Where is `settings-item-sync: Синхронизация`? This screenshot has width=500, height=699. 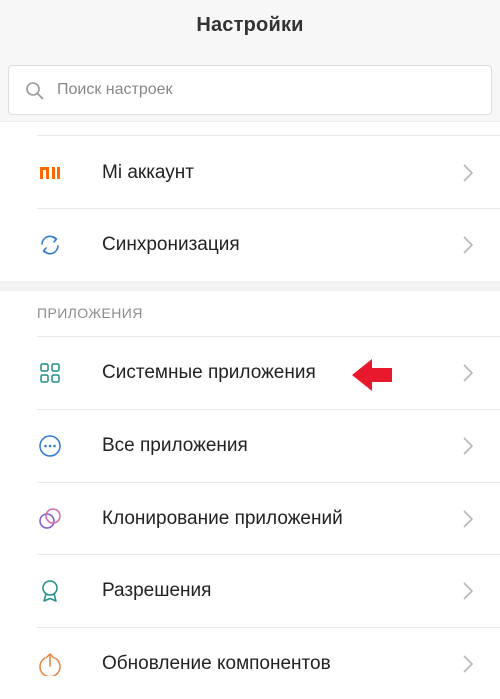
settings-item-sync: Синхронизация is located at coordinates (250, 245).